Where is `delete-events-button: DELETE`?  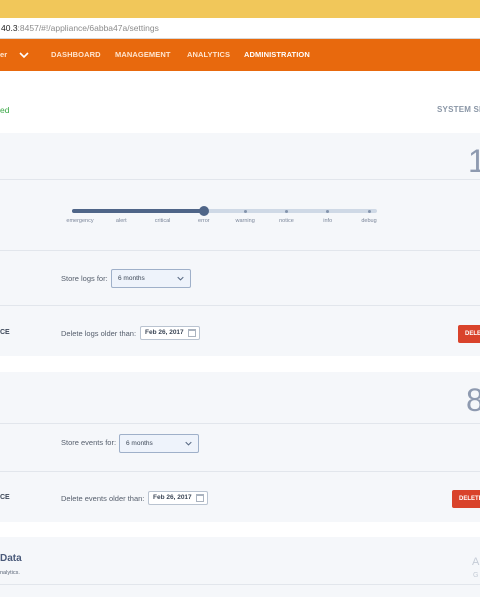 delete-events-button: DELETE is located at coordinates (466, 499).